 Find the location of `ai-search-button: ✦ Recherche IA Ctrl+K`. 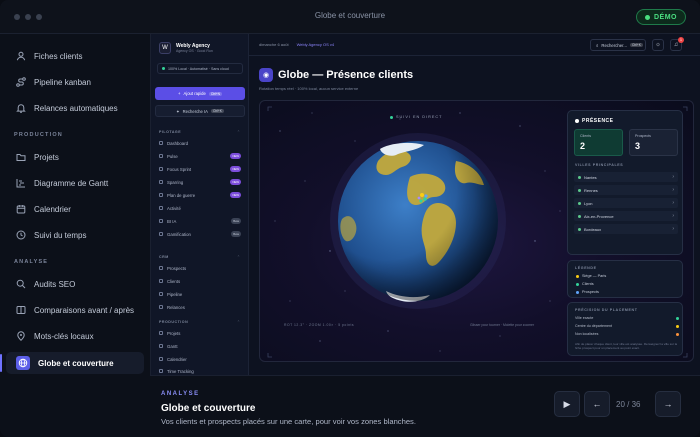

ai-search-button: ✦ Recherche IA Ctrl+K is located at coordinates (200, 111).